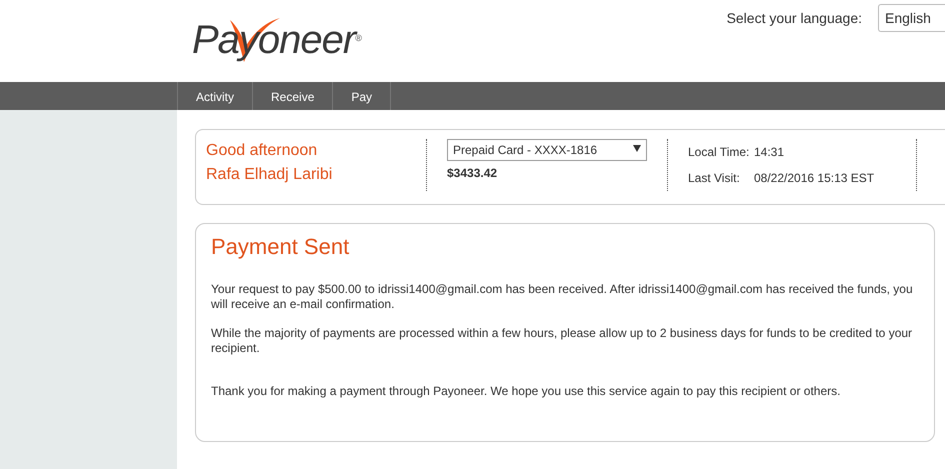  I want to click on detail-value: 08/22/2016 15:13 EST, so click(814, 178).